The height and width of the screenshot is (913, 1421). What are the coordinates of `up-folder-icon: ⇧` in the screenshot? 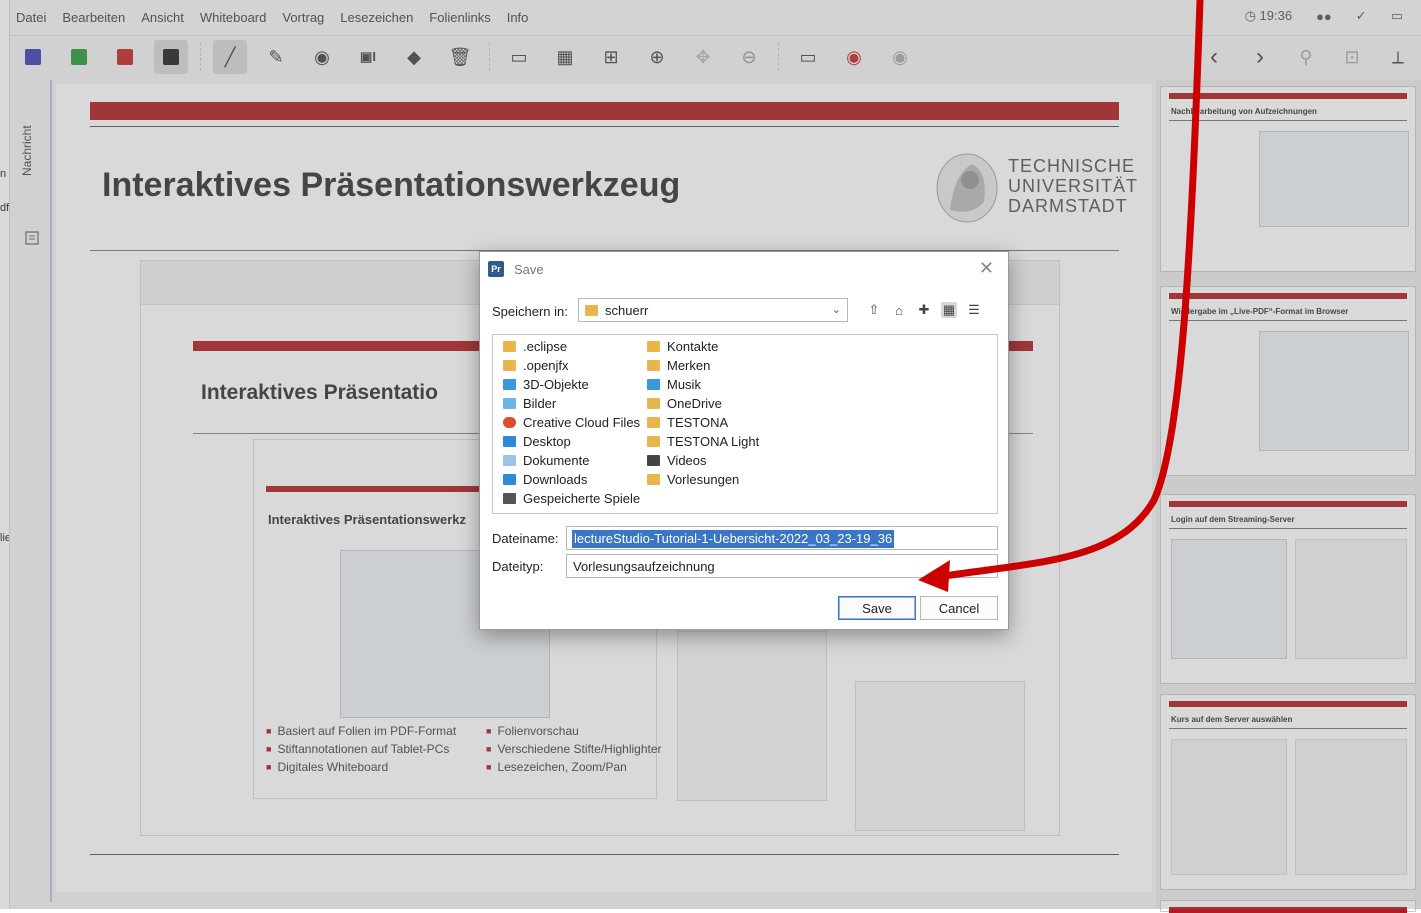 It's located at (874, 310).